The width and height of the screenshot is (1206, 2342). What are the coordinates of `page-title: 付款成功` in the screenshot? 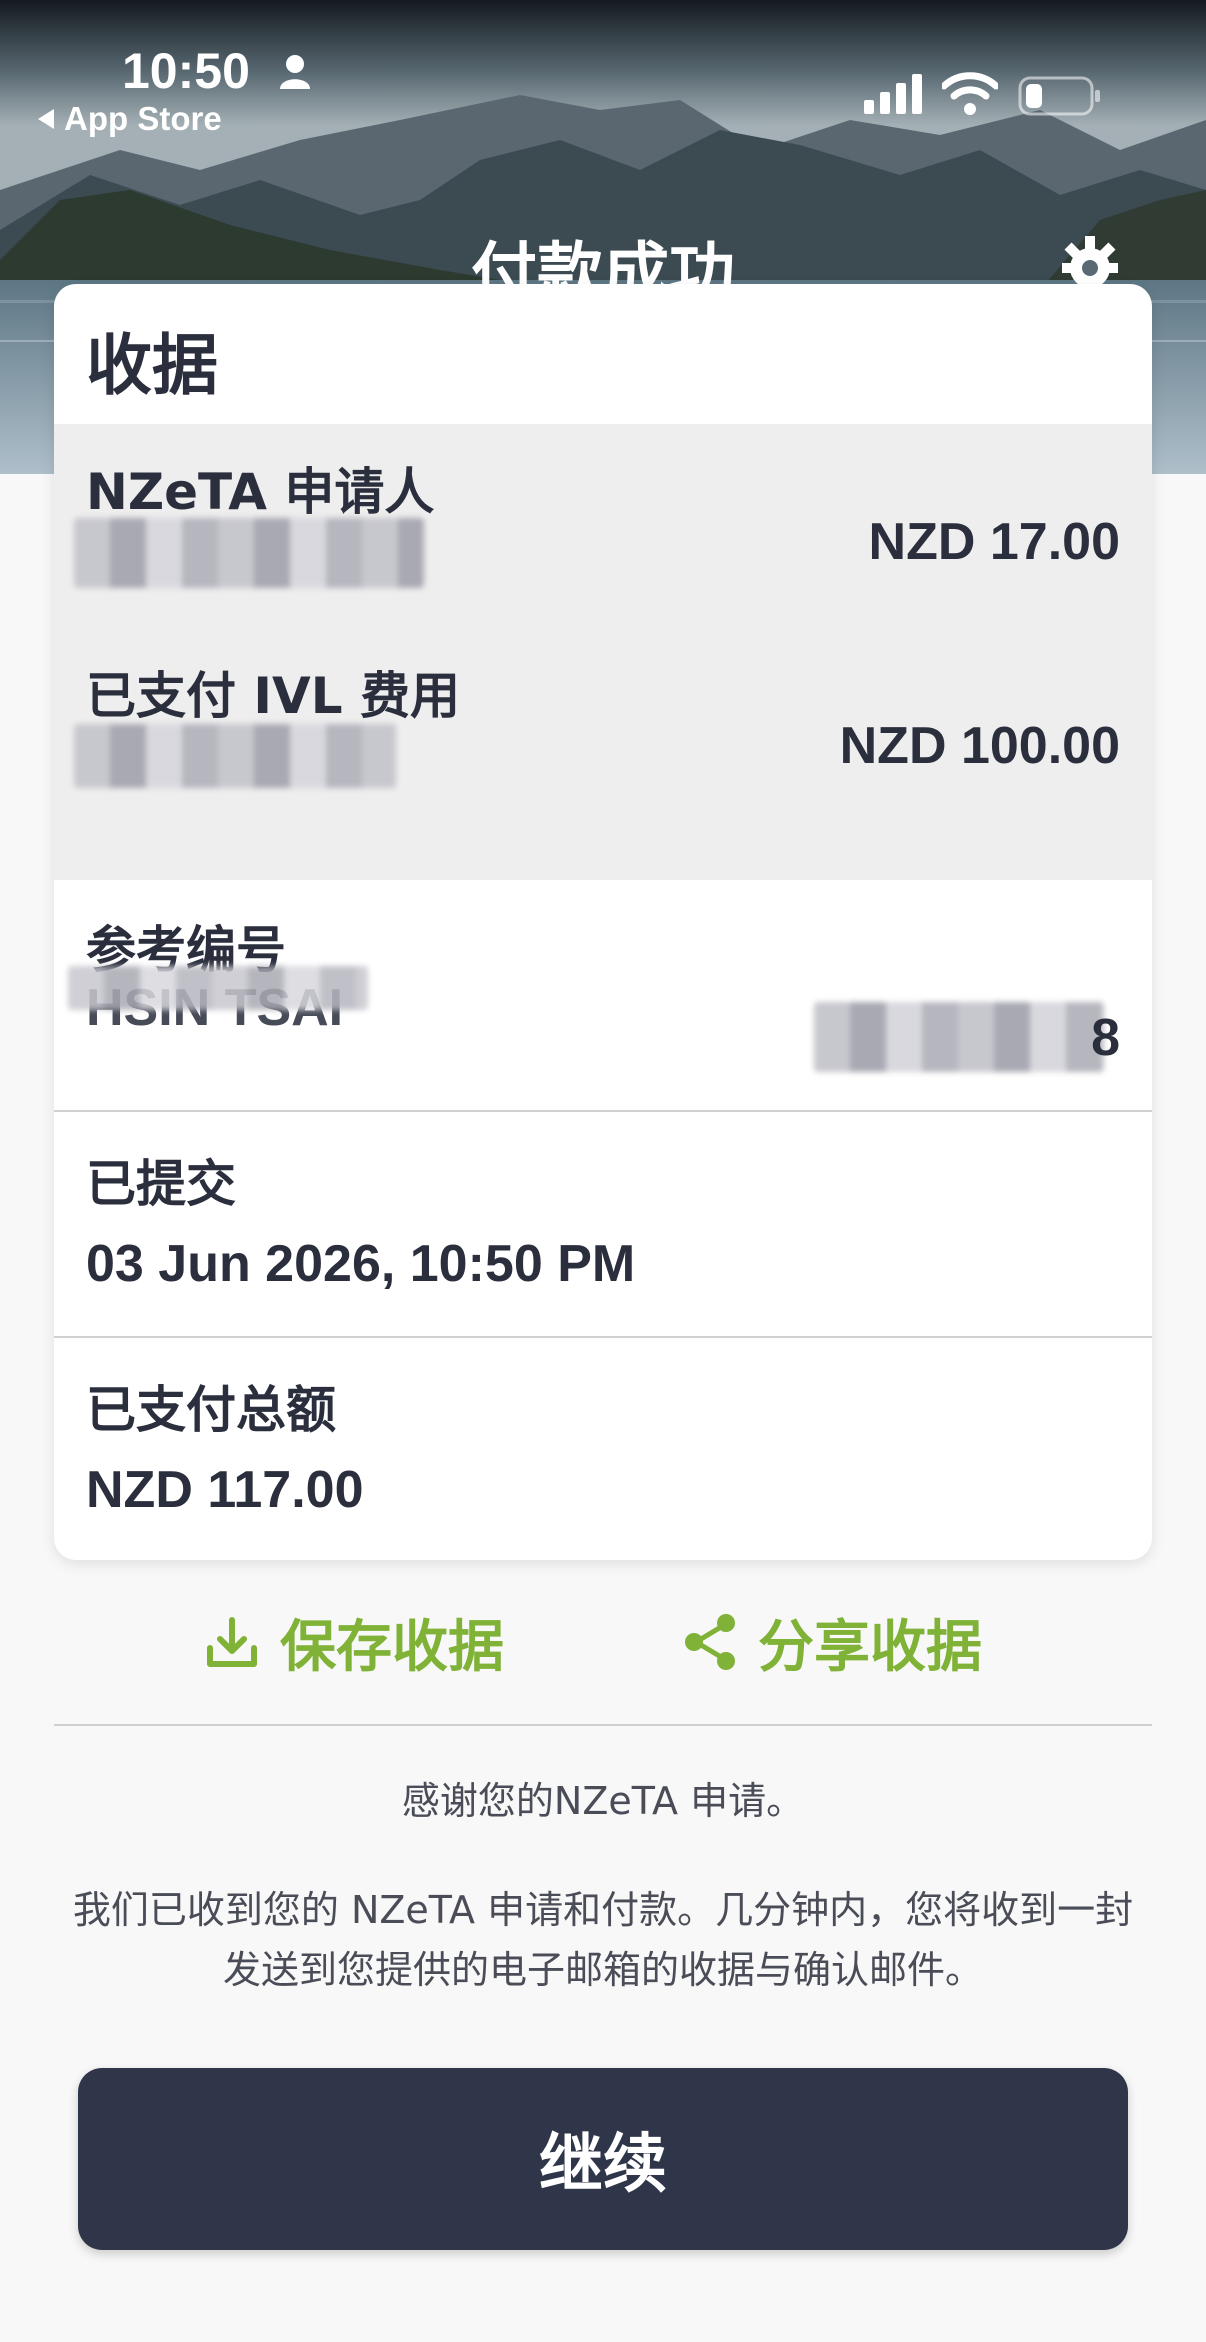 It's located at (603, 260).